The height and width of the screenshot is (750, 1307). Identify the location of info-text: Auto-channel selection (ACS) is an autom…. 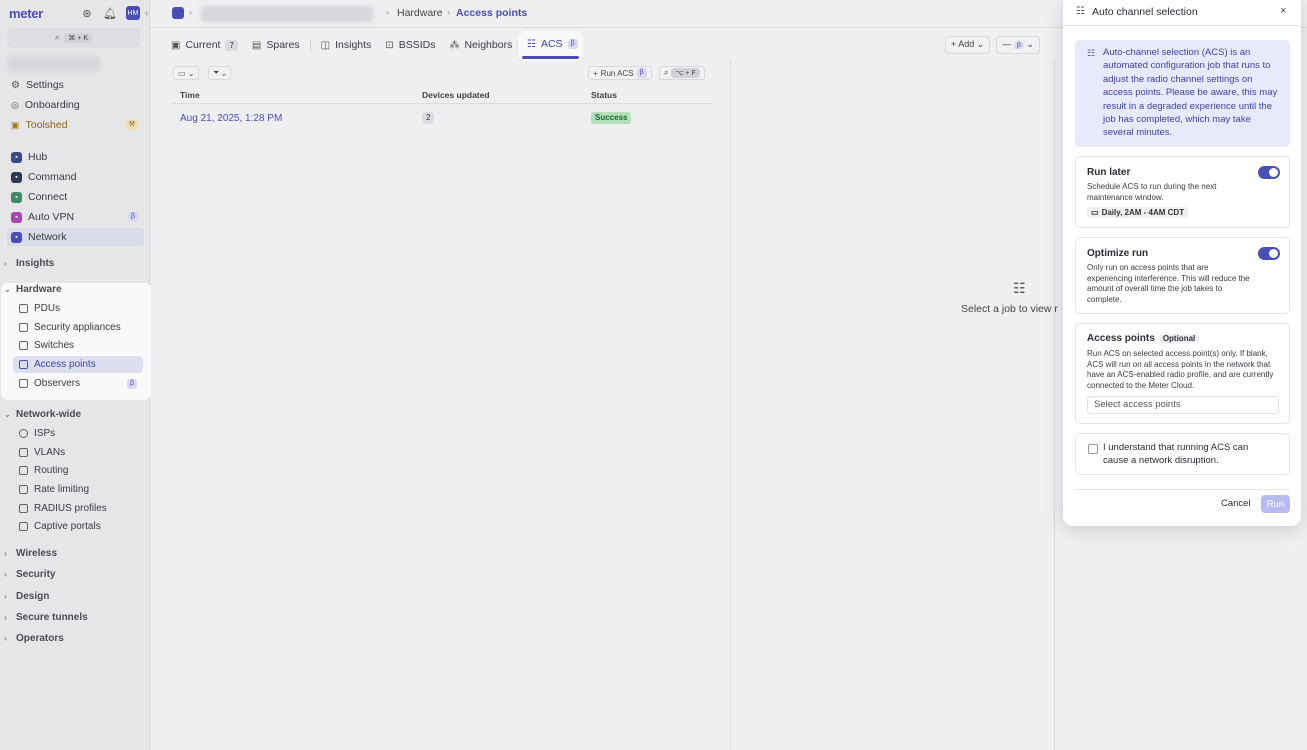
(1190, 93).